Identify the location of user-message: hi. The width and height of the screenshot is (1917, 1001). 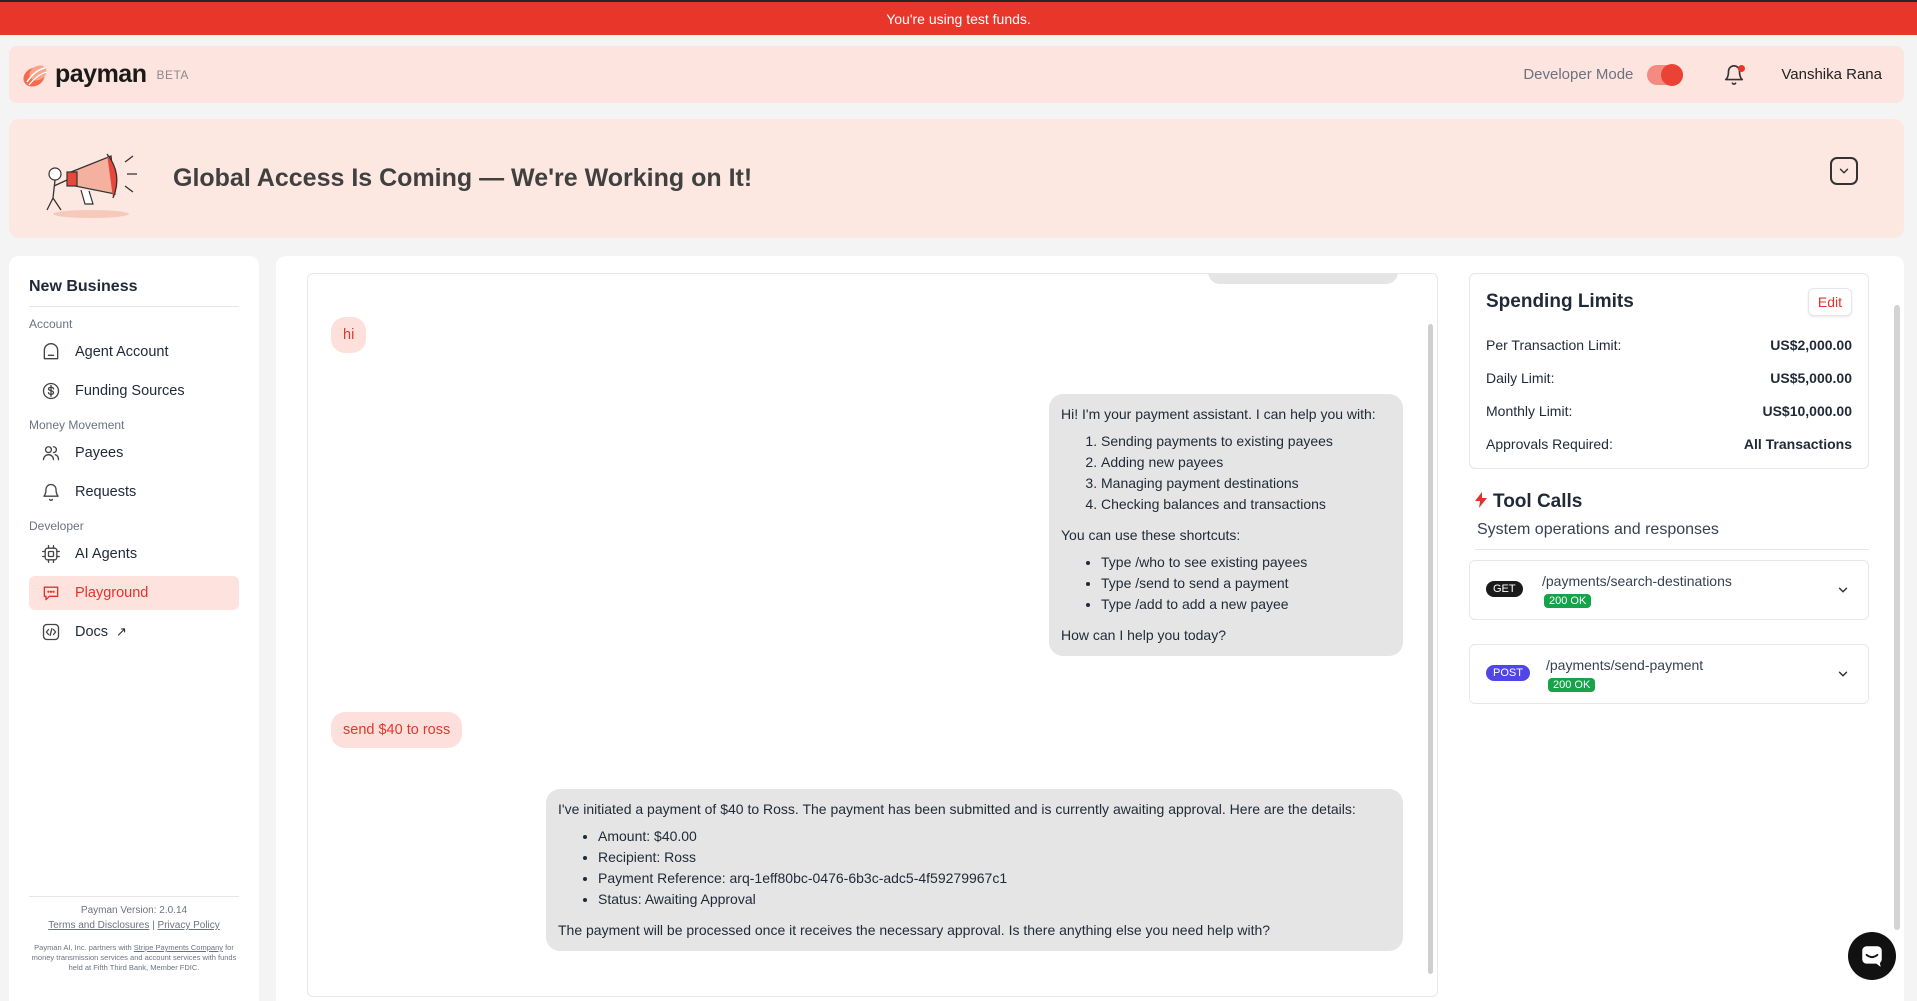
(349, 335).